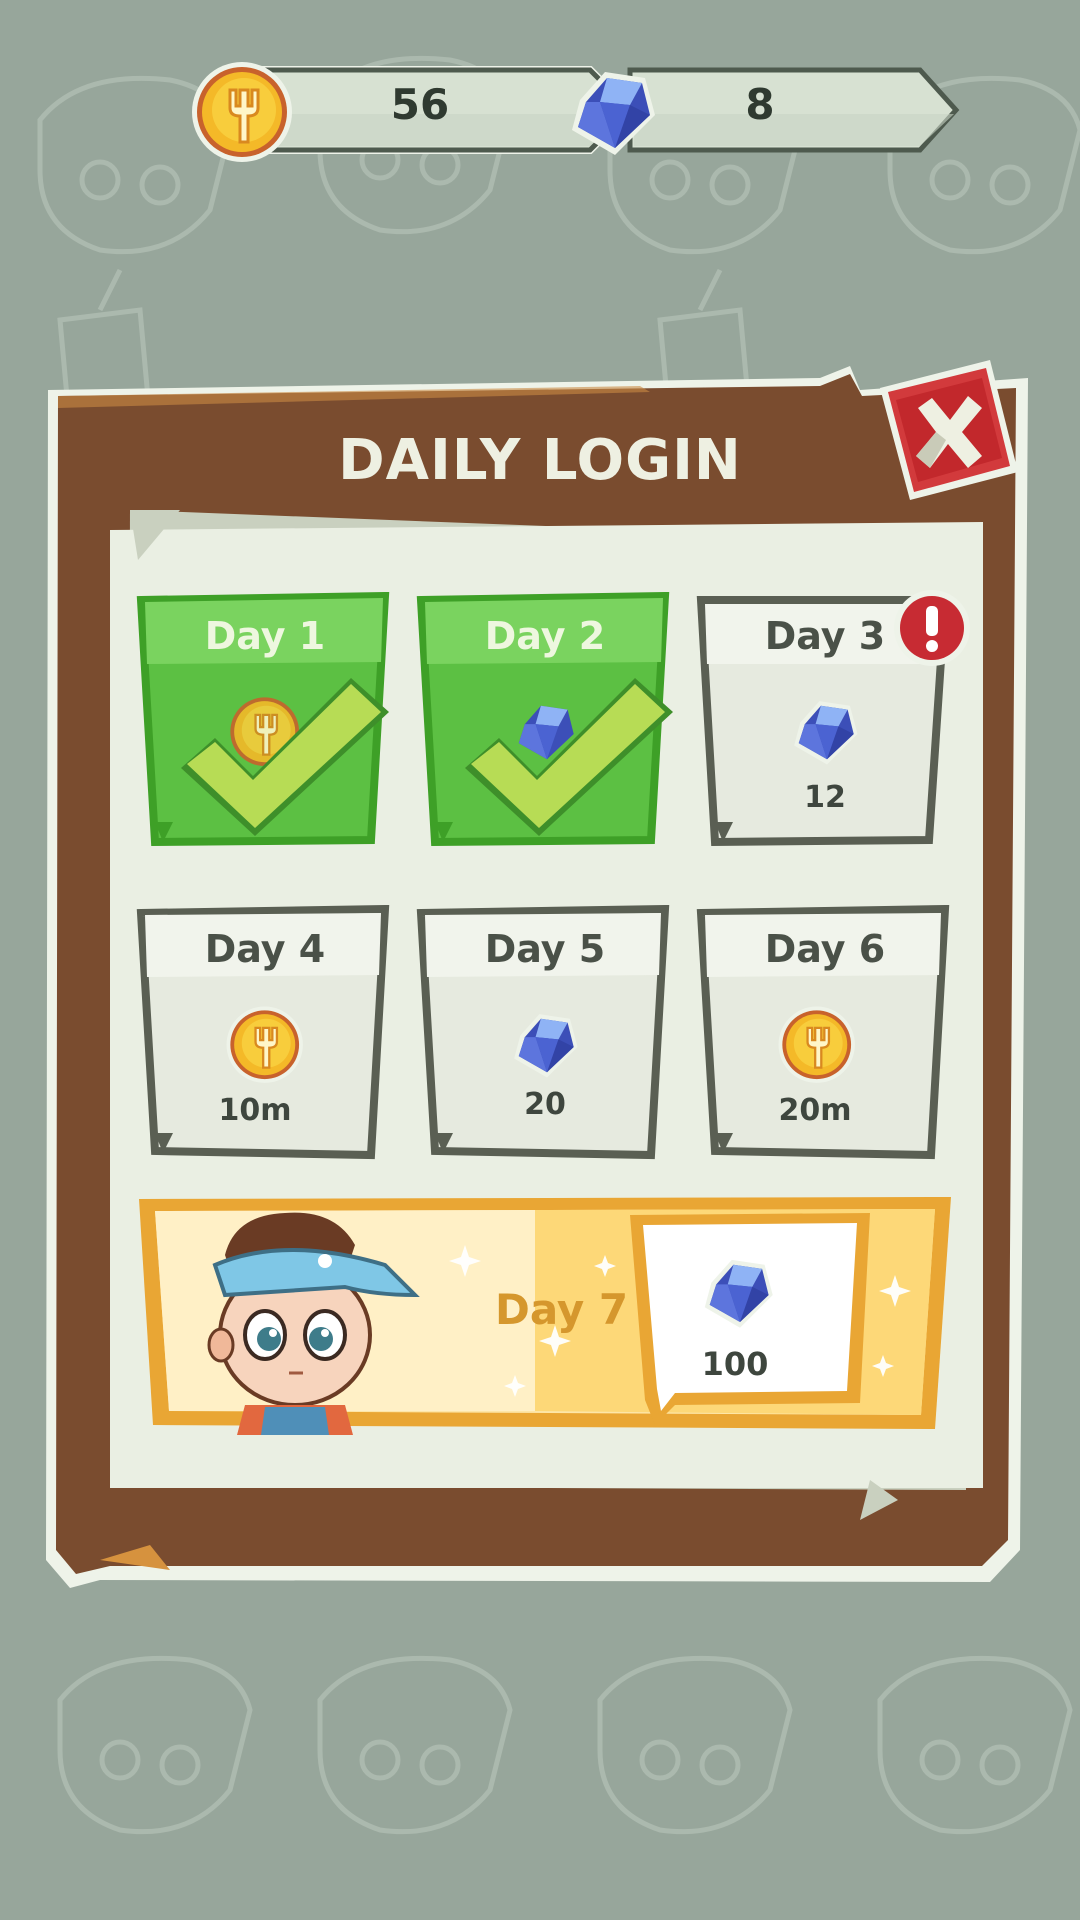 The height and width of the screenshot is (1920, 1080). Describe the element at coordinates (800, 107) in the screenshot. I see `gem-counter: 8` at that location.